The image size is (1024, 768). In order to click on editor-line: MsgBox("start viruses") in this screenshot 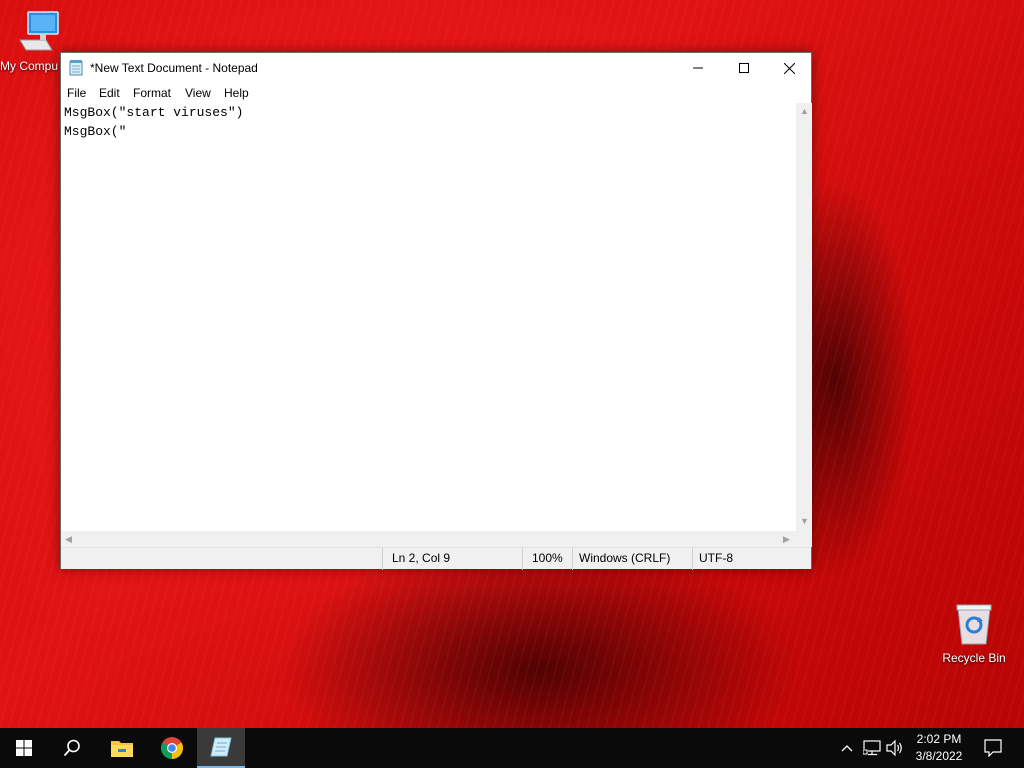, I will do `click(154, 112)`.